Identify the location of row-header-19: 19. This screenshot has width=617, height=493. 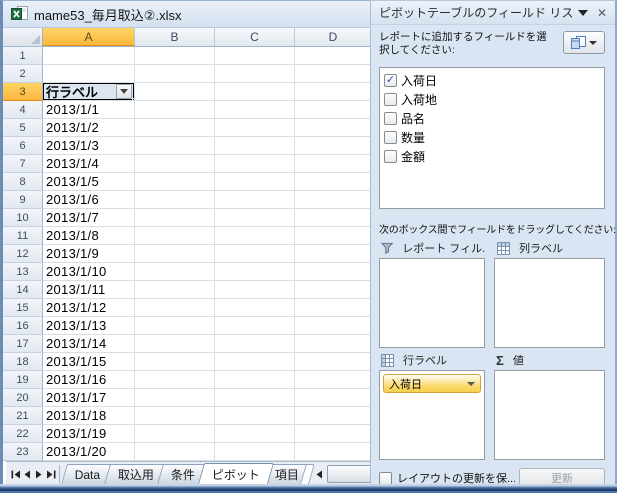
(23, 380).